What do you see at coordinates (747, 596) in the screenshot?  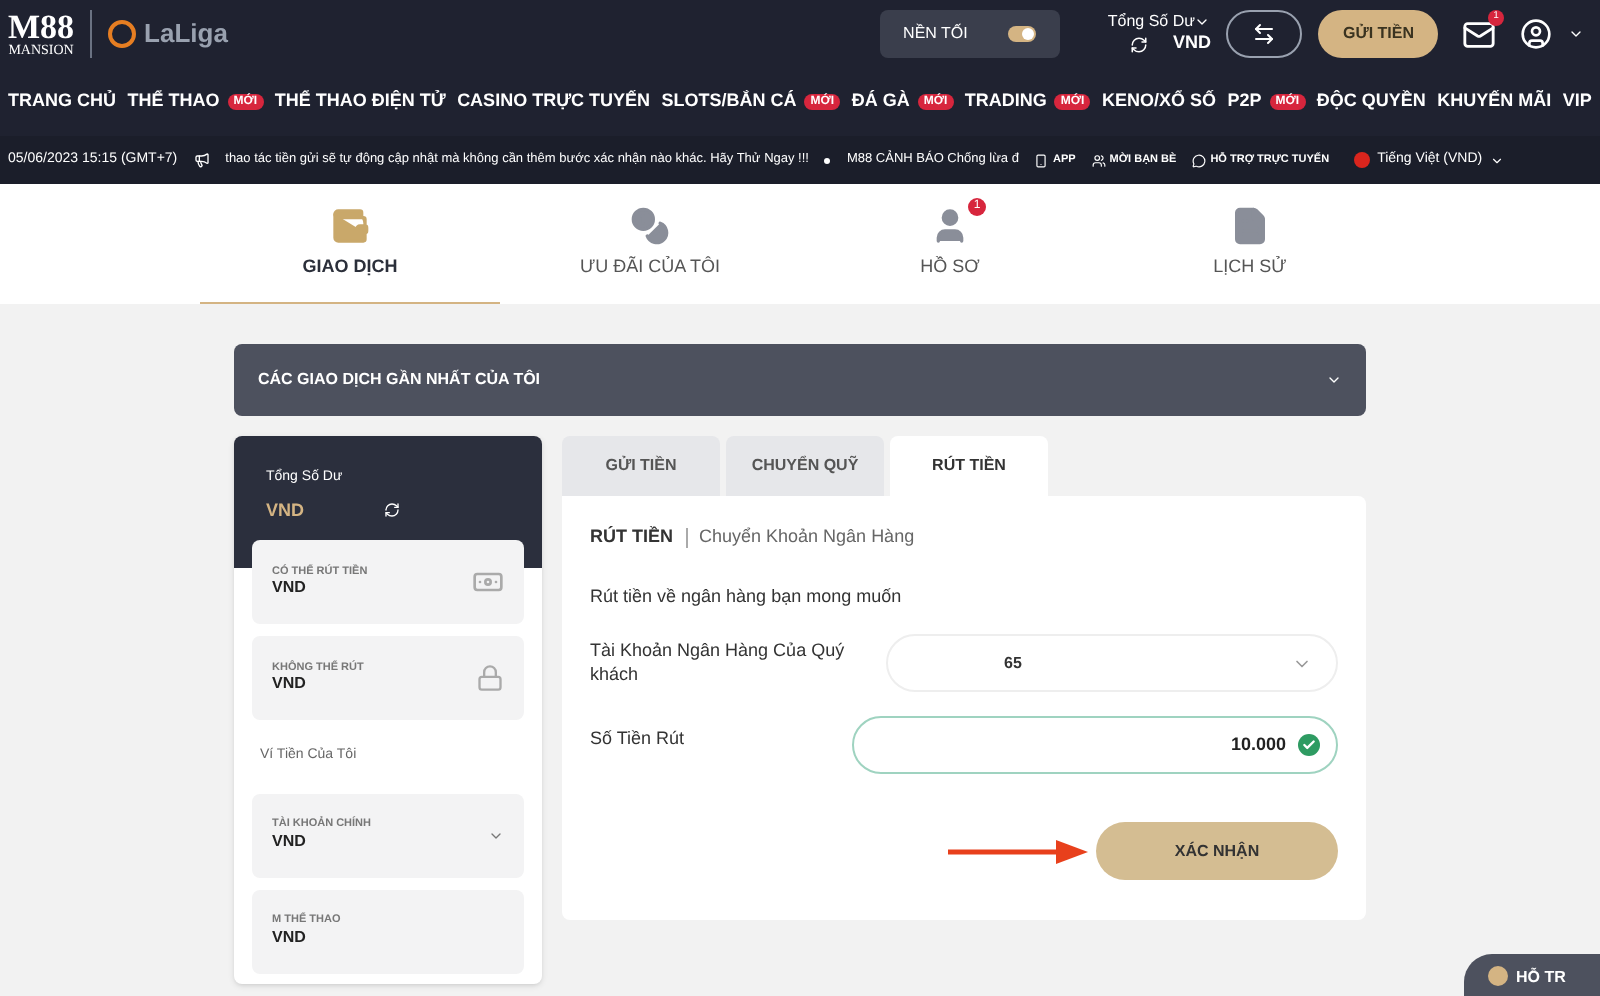 I see `form-description: Rút tiền về ngân hàng bạn mong muốn` at bounding box center [747, 596].